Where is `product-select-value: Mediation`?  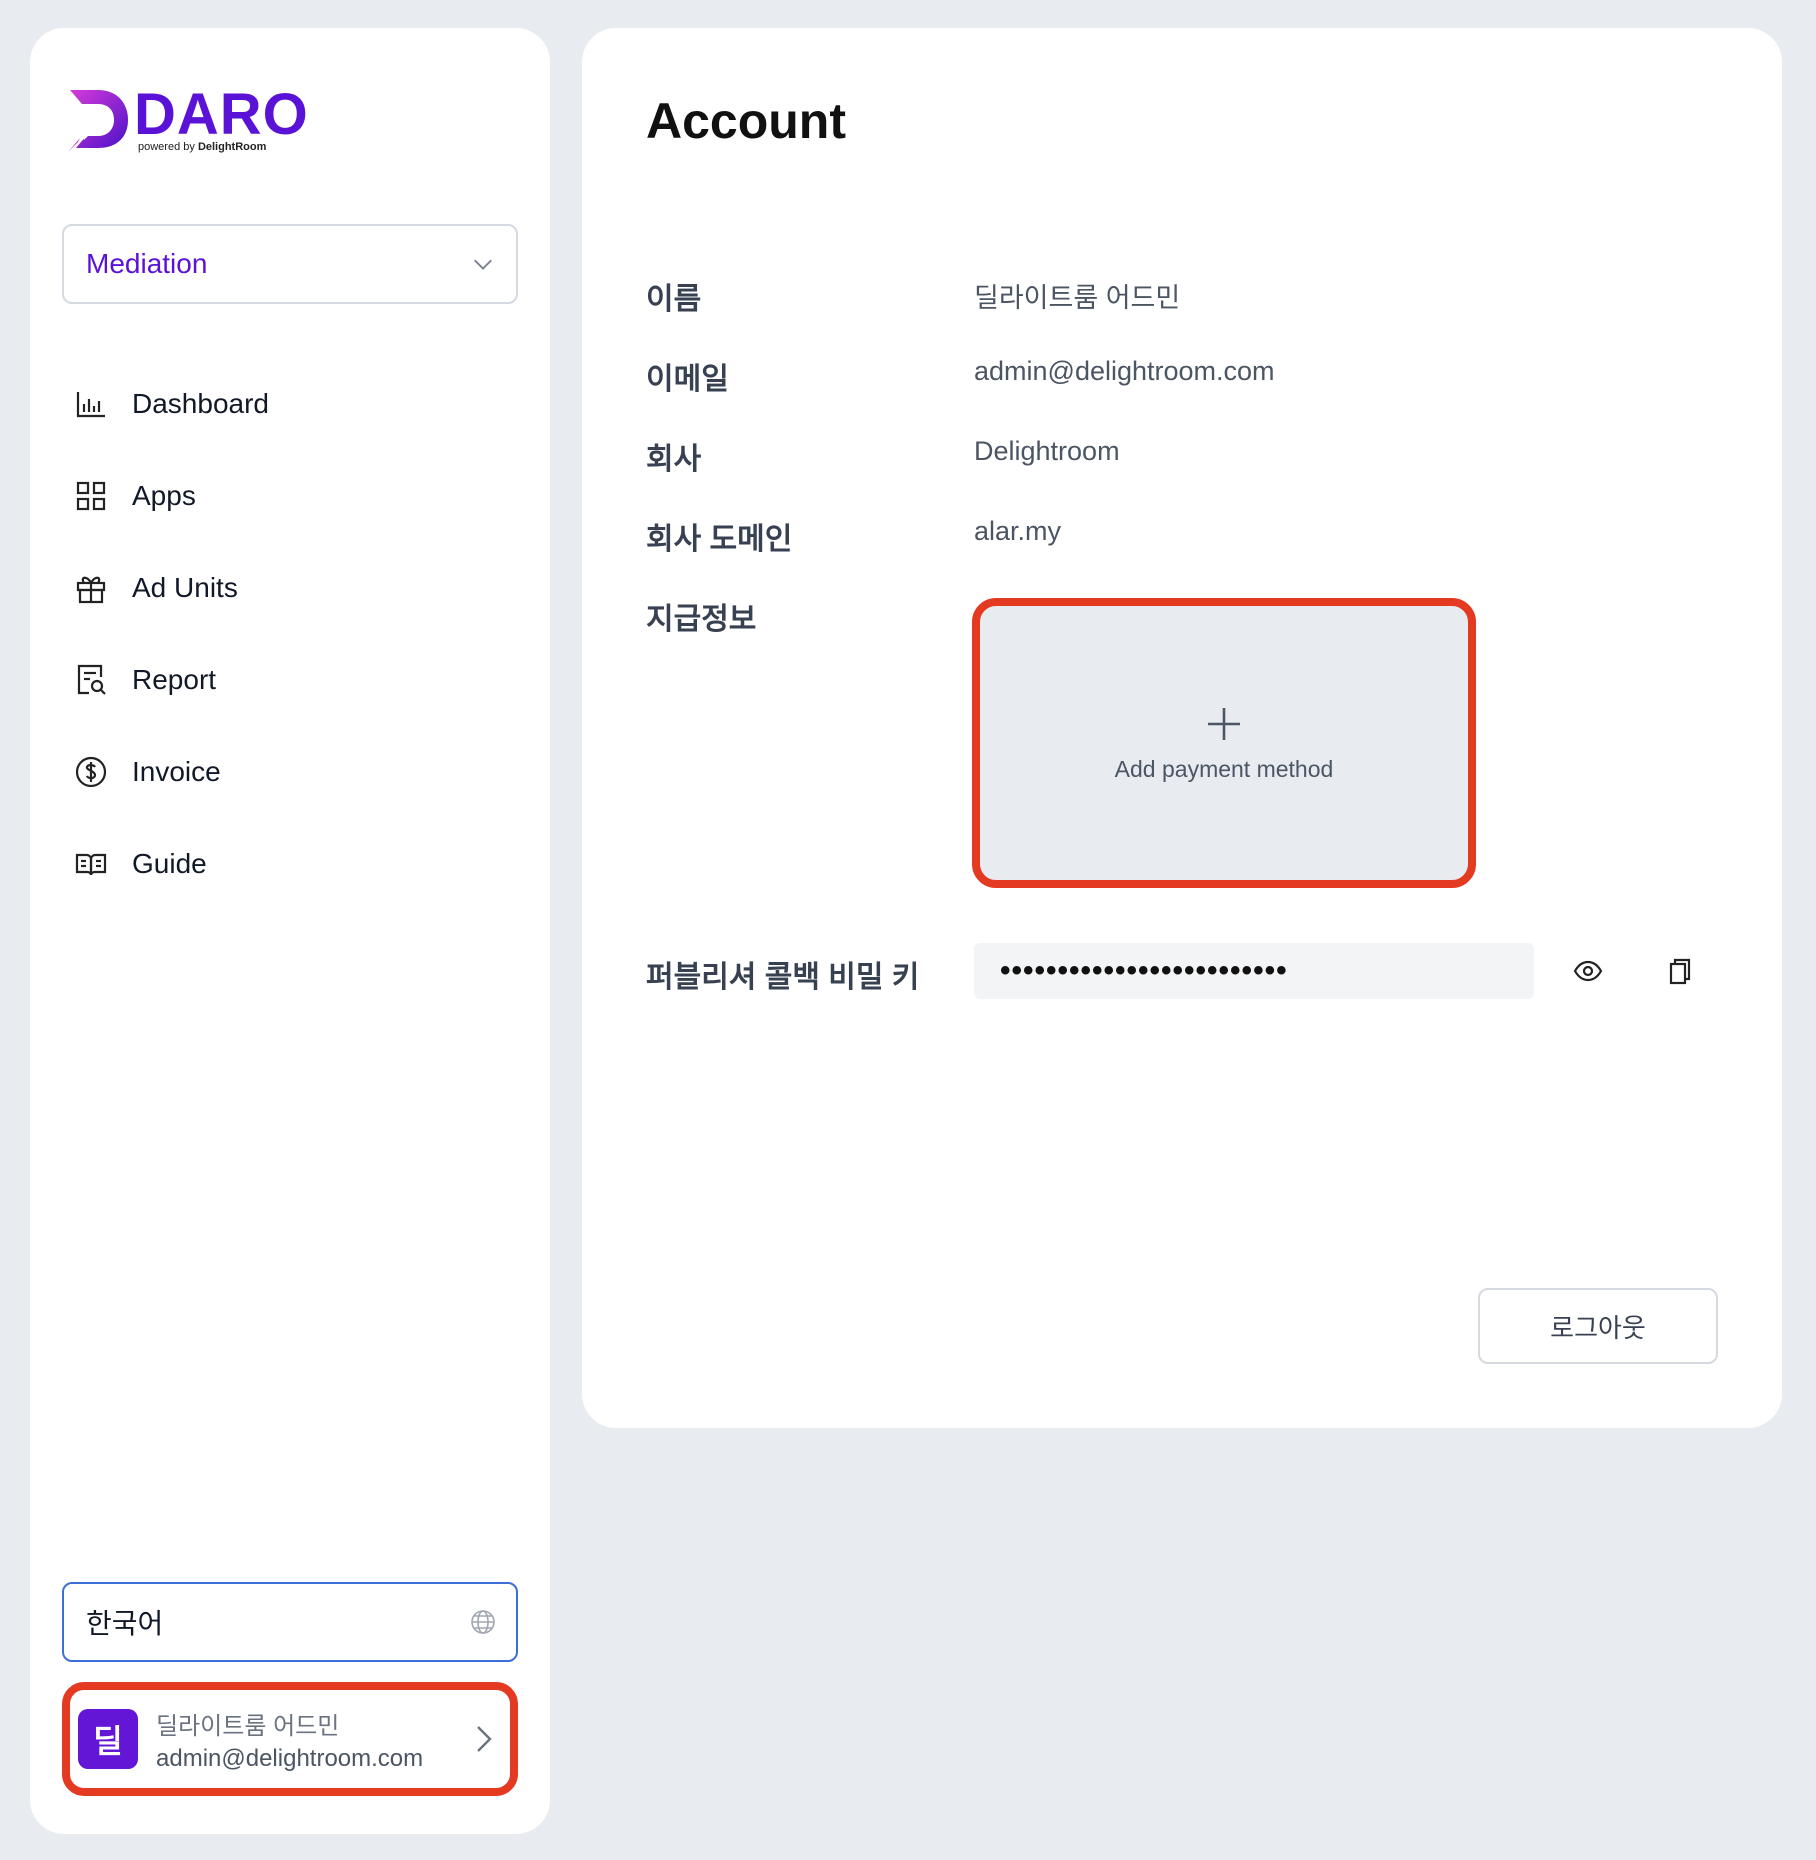 product-select-value: Mediation is located at coordinates (147, 263).